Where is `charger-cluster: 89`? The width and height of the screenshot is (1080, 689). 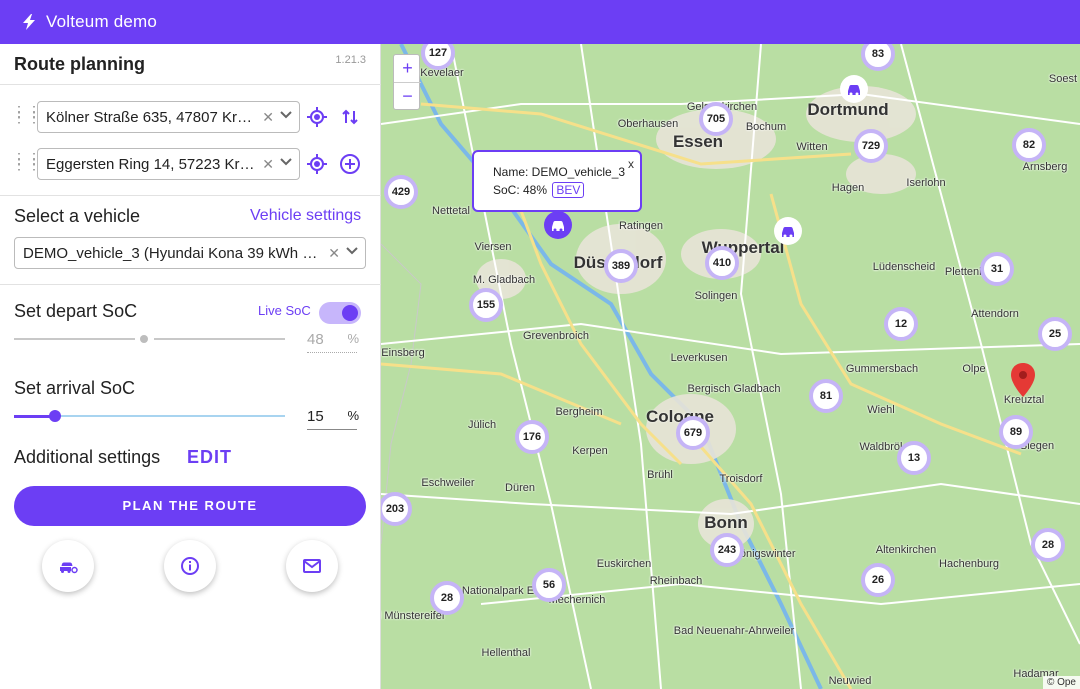
charger-cluster: 89 is located at coordinates (1016, 432).